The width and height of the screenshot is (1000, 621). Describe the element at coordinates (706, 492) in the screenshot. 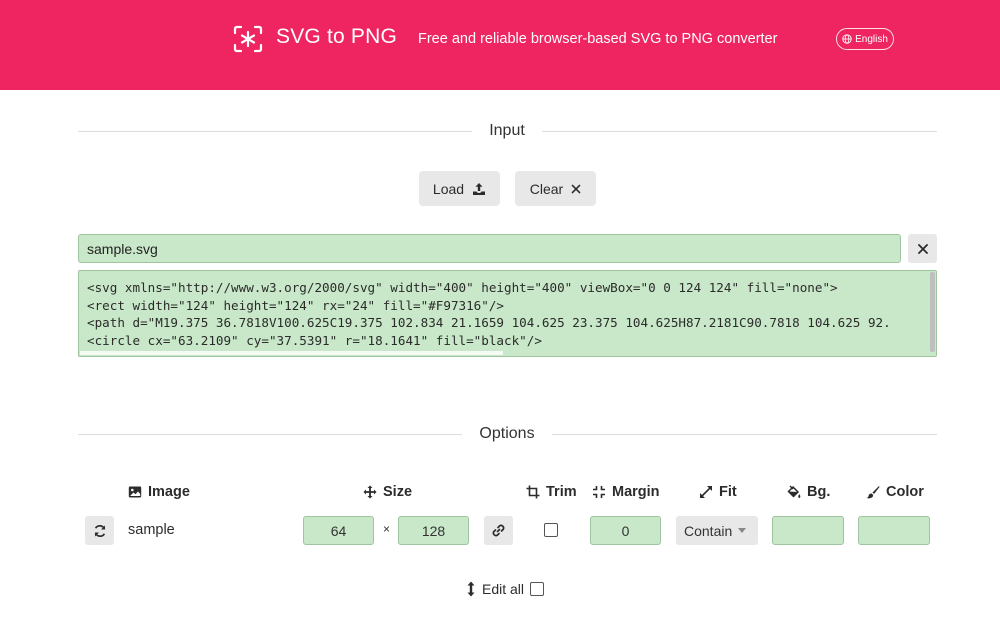

I see `expand-icon` at that location.